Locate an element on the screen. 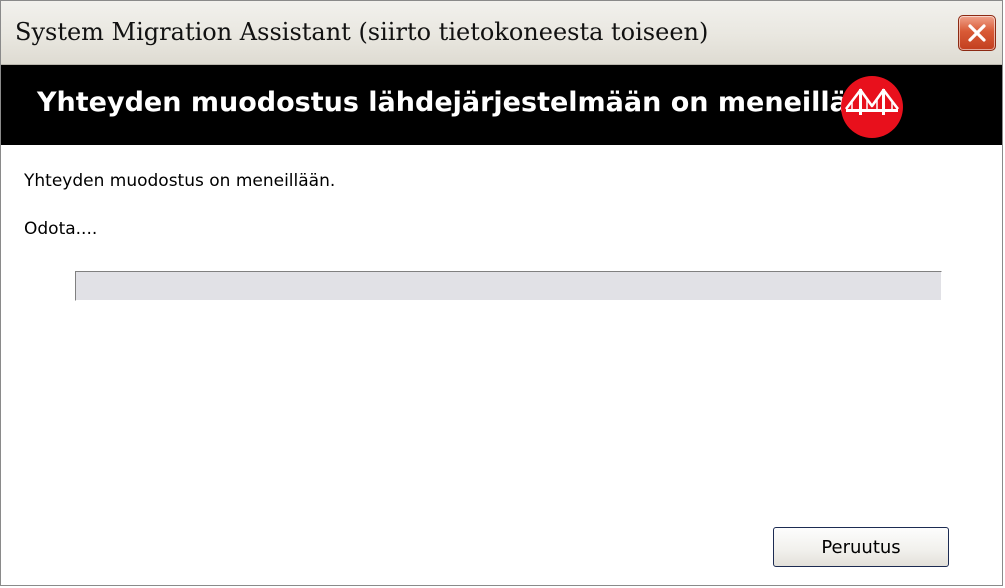 The image size is (1005, 588). status-message: Yhteyden muodostus on meneillään. is located at coordinates (180, 181).